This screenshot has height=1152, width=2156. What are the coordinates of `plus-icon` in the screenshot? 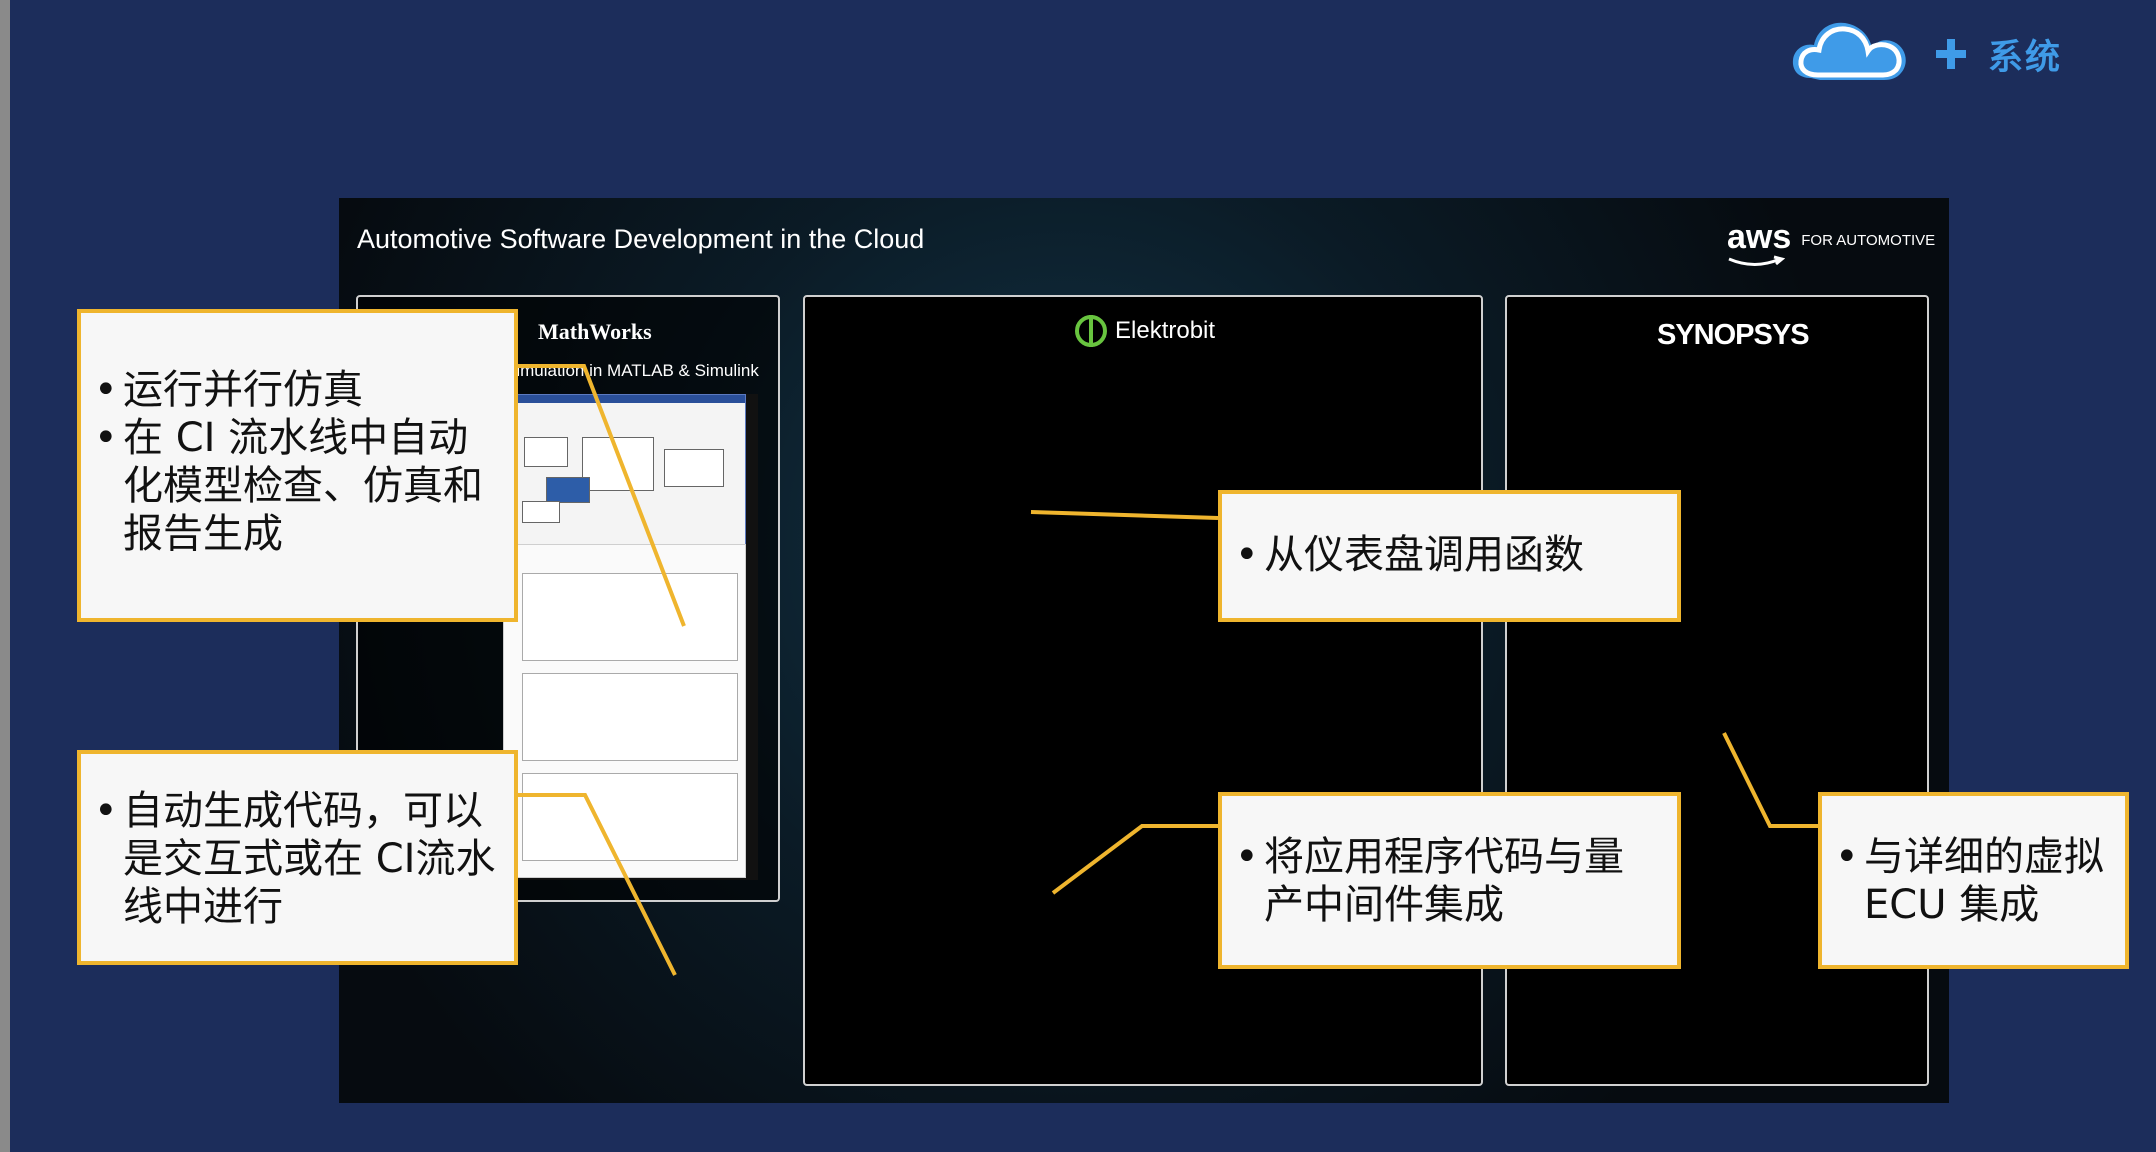 It's located at (1951, 54).